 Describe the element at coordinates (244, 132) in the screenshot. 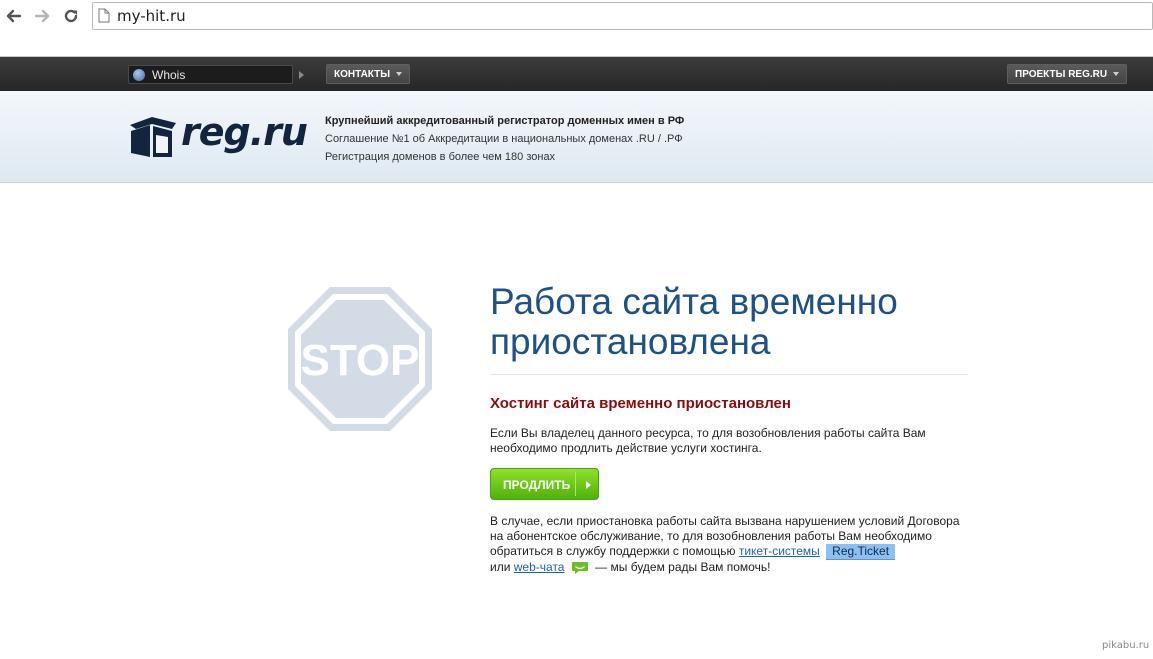

I see `reg-ru-logo-text: reg.ru` at that location.